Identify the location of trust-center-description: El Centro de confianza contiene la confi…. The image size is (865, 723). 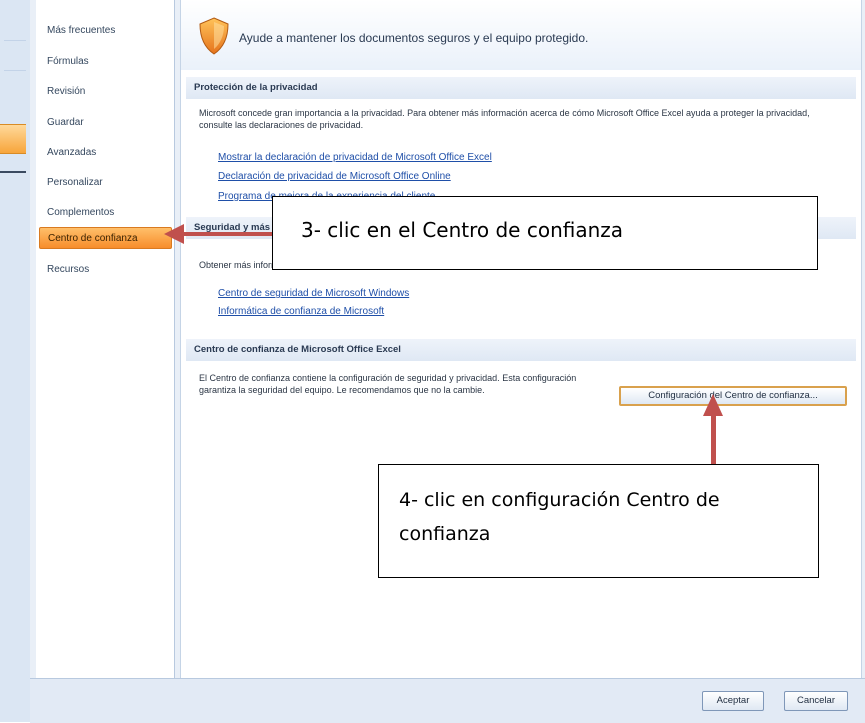
(388, 384).